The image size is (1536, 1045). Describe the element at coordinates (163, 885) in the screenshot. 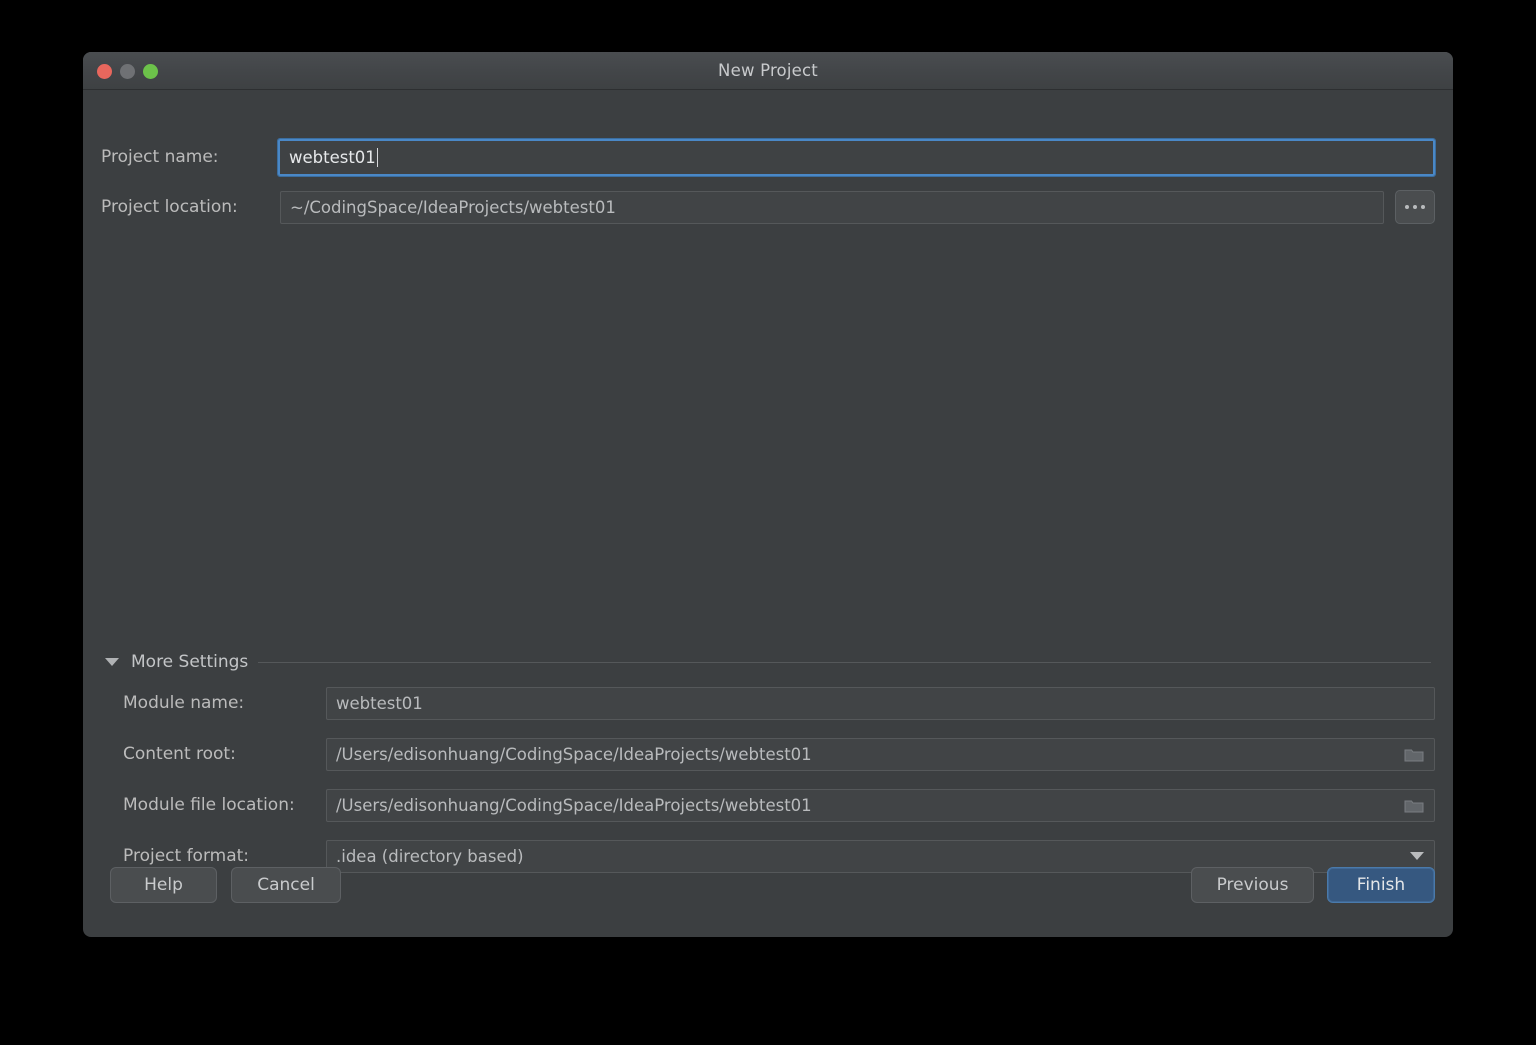

I see `help-button: Help` at that location.